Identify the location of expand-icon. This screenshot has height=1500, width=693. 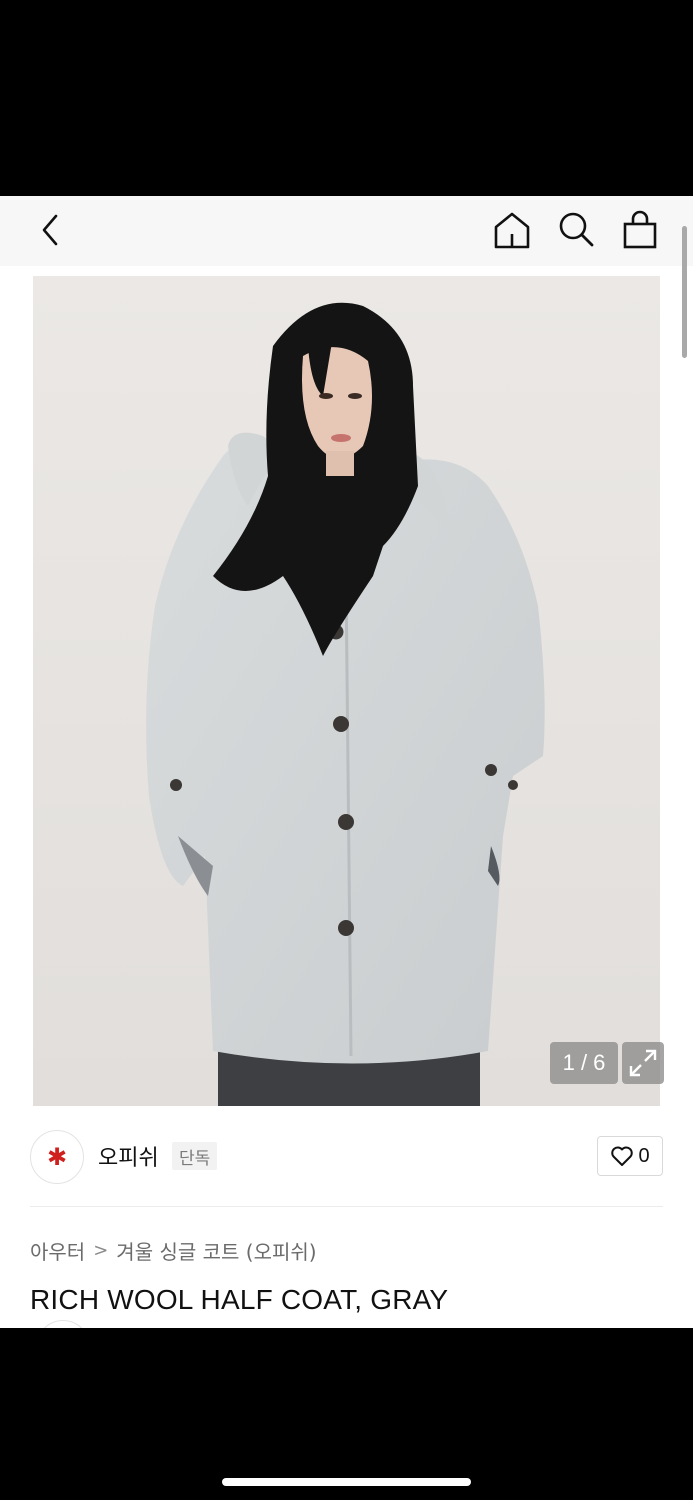
(643, 1063).